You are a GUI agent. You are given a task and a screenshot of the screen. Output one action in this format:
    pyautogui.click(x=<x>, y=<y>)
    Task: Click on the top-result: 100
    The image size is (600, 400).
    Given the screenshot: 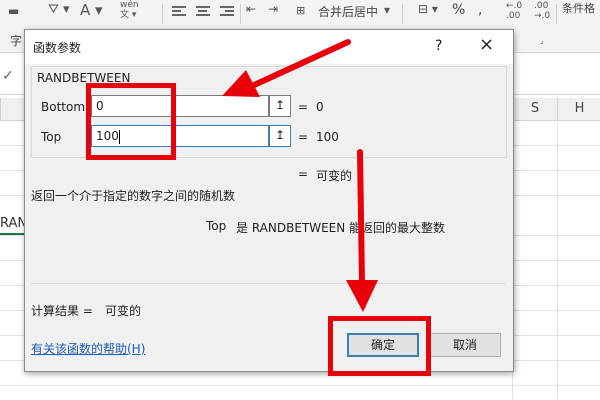 What is the action you would take?
    pyautogui.click(x=327, y=137)
    